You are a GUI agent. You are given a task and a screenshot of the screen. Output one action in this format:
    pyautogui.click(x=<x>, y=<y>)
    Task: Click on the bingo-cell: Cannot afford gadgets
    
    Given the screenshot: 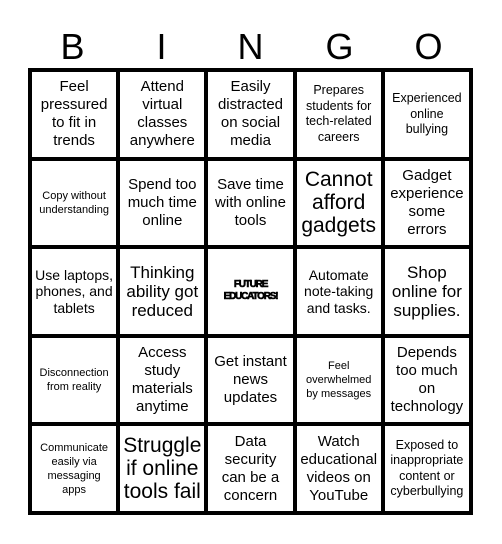 What is the action you would take?
    pyautogui.click(x=338, y=203)
    